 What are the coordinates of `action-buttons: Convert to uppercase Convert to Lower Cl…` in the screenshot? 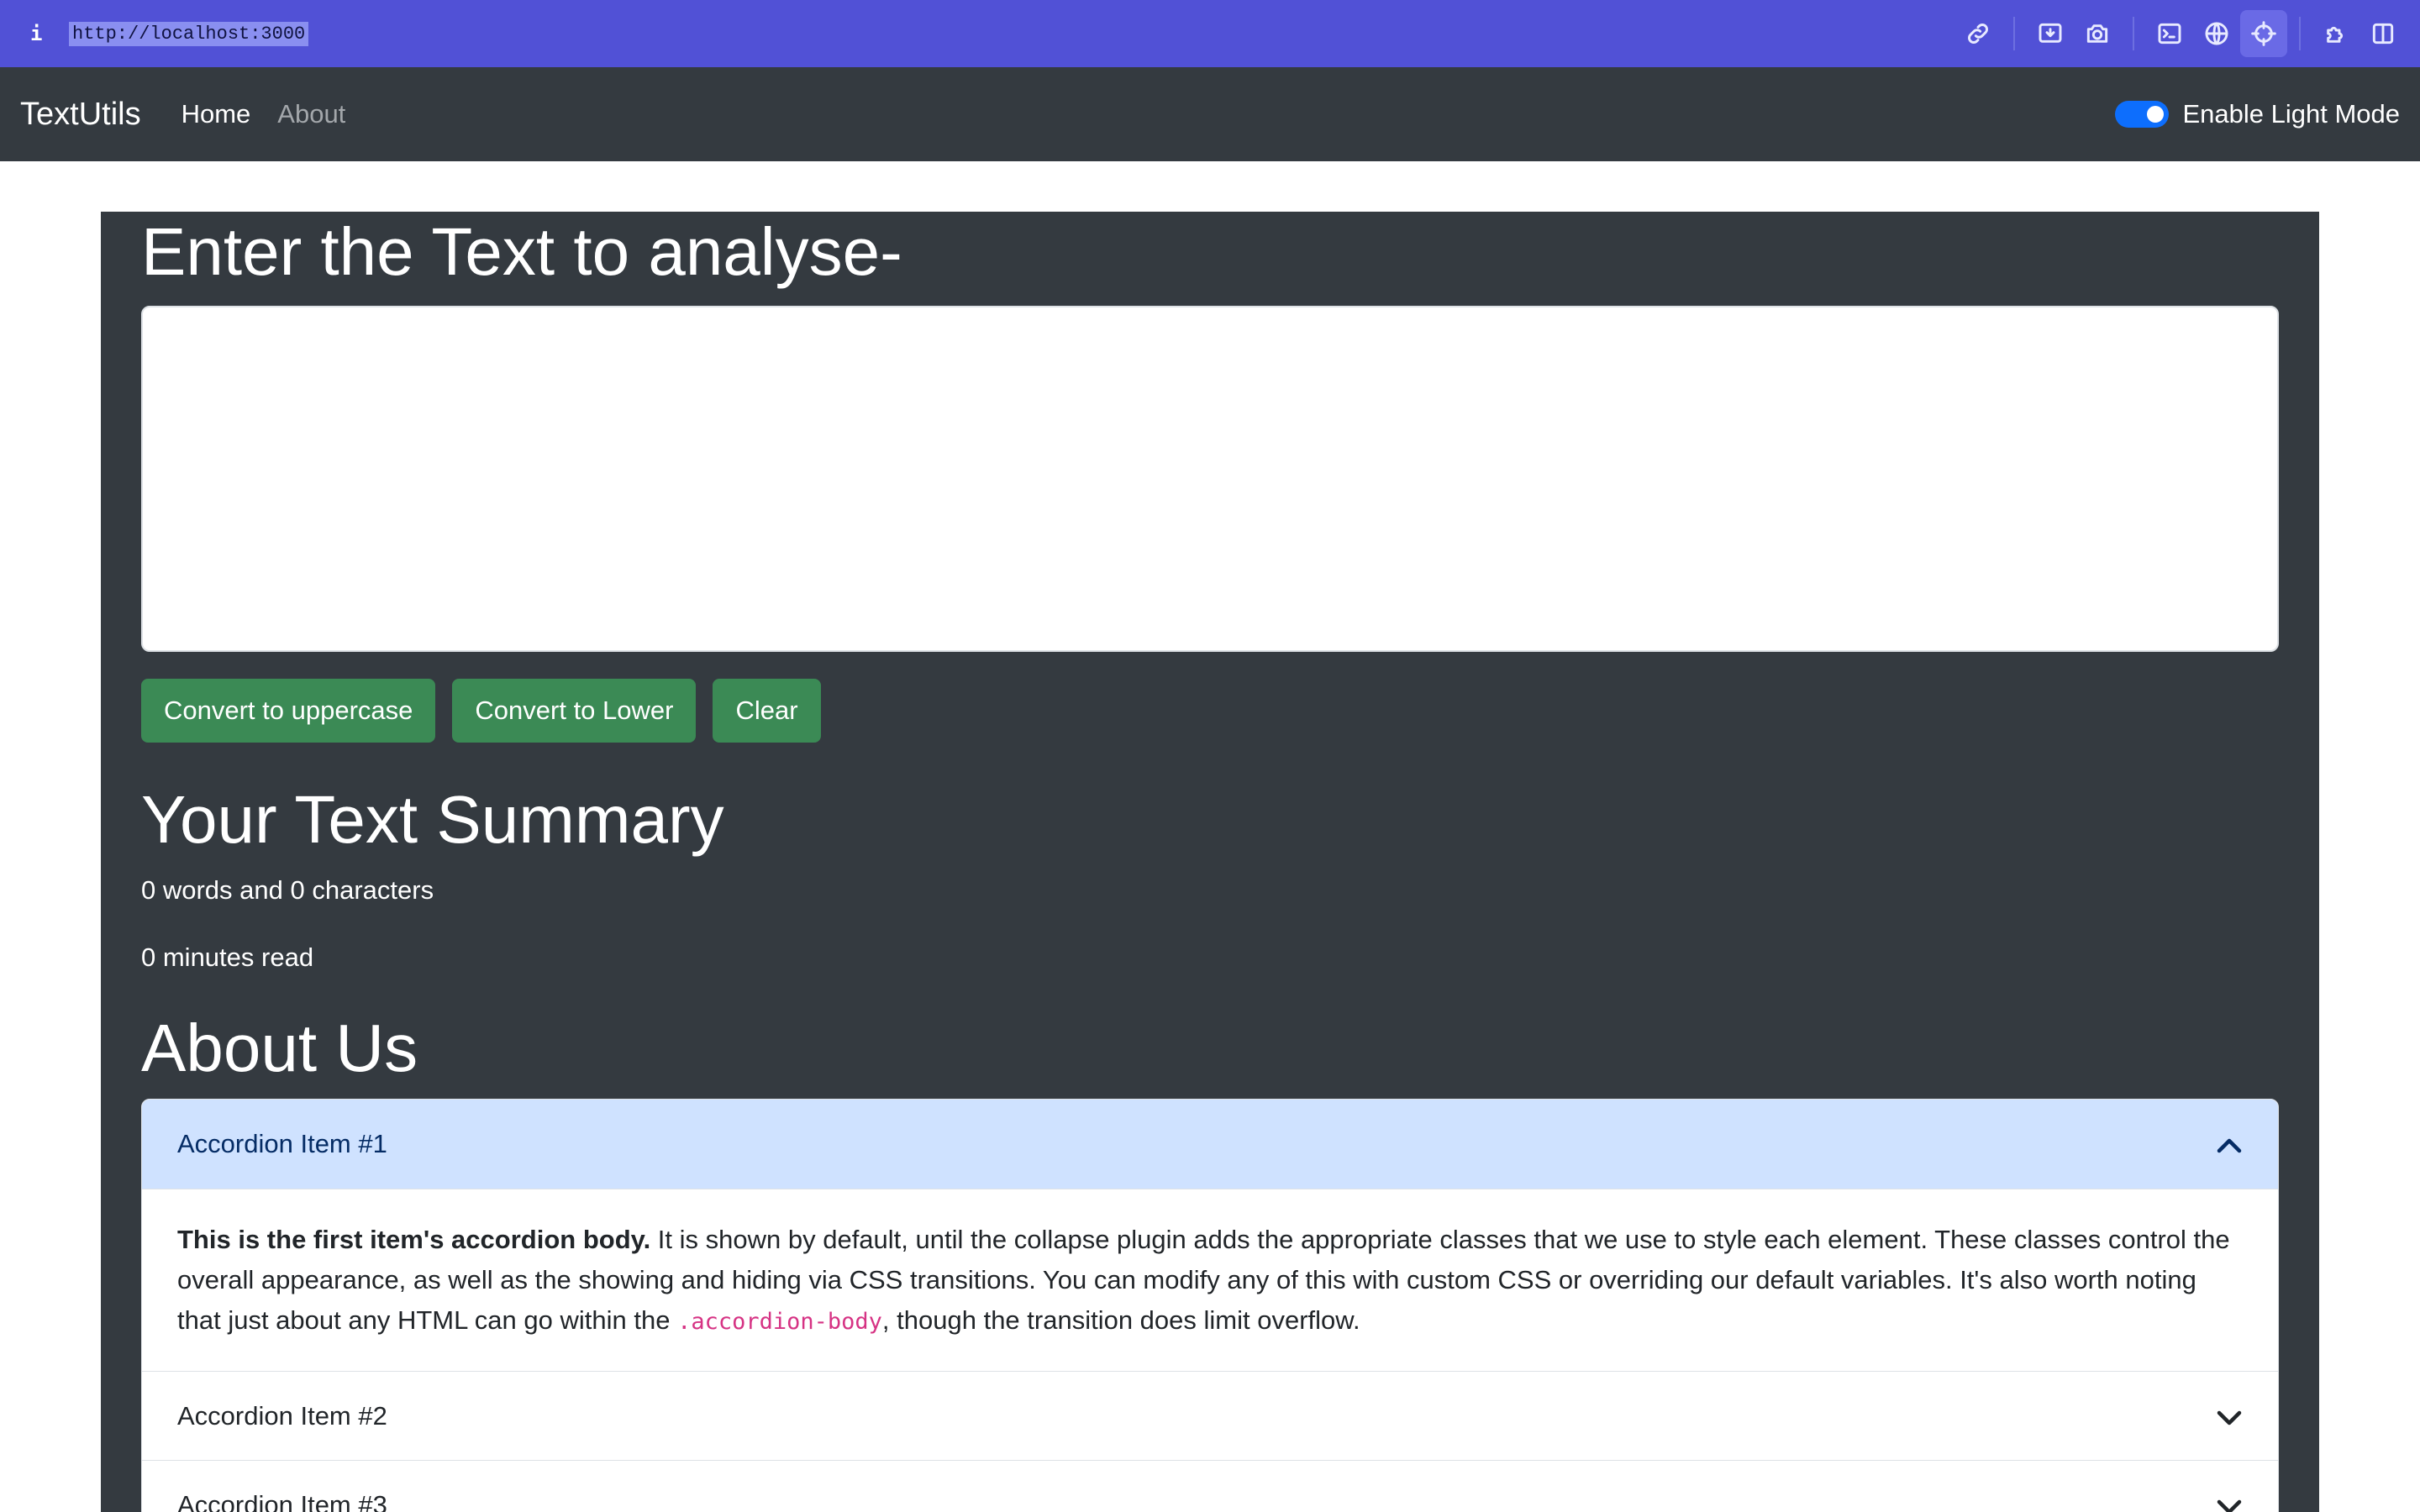 It's located at (490, 711).